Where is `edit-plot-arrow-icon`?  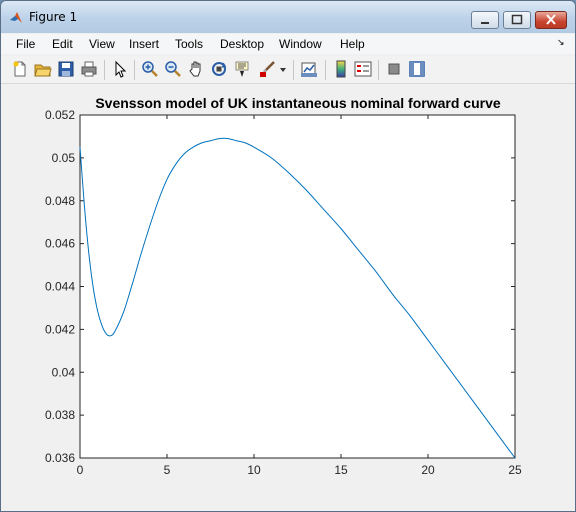
edit-plot-arrow-icon is located at coordinates (120, 69).